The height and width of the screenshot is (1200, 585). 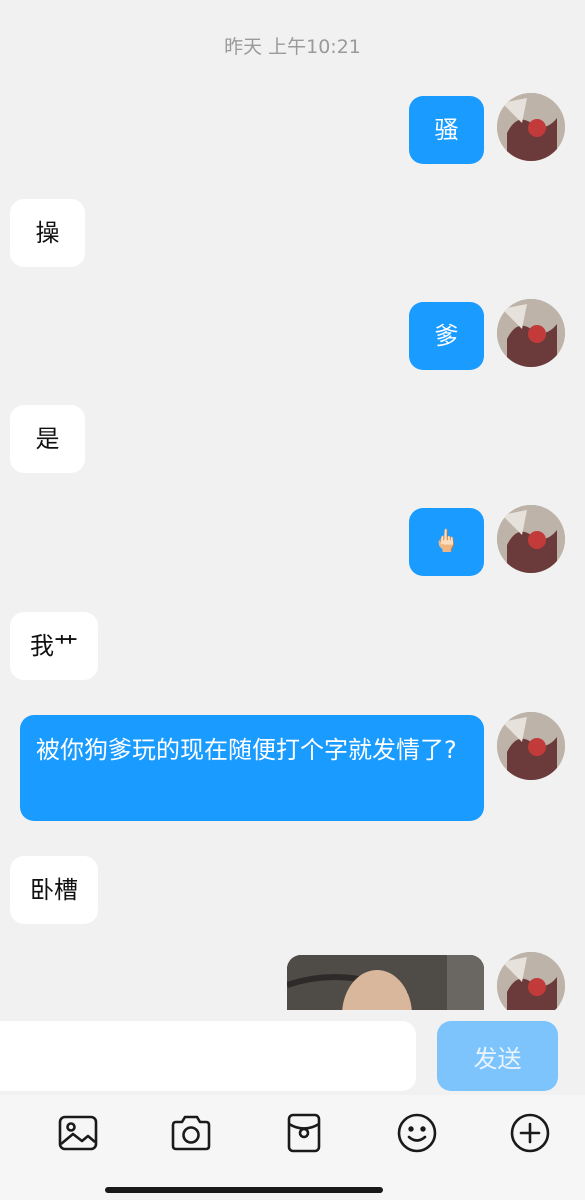 What do you see at coordinates (208, 1056) in the screenshot?
I see `message-input` at bounding box center [208, 1056].